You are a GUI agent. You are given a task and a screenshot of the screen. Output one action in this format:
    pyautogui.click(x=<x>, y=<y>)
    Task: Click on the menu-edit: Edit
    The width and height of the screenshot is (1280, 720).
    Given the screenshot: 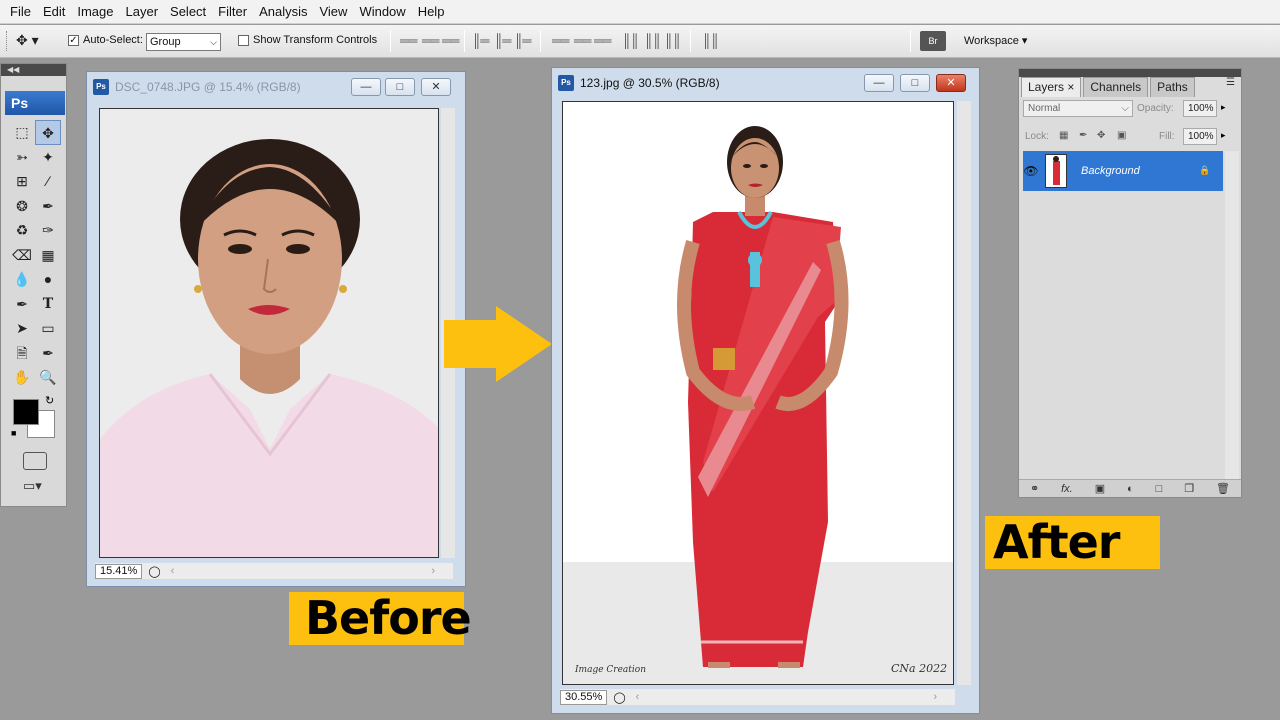 What is the action you would take?
    pyautogui.click(x=54, y=12)
    